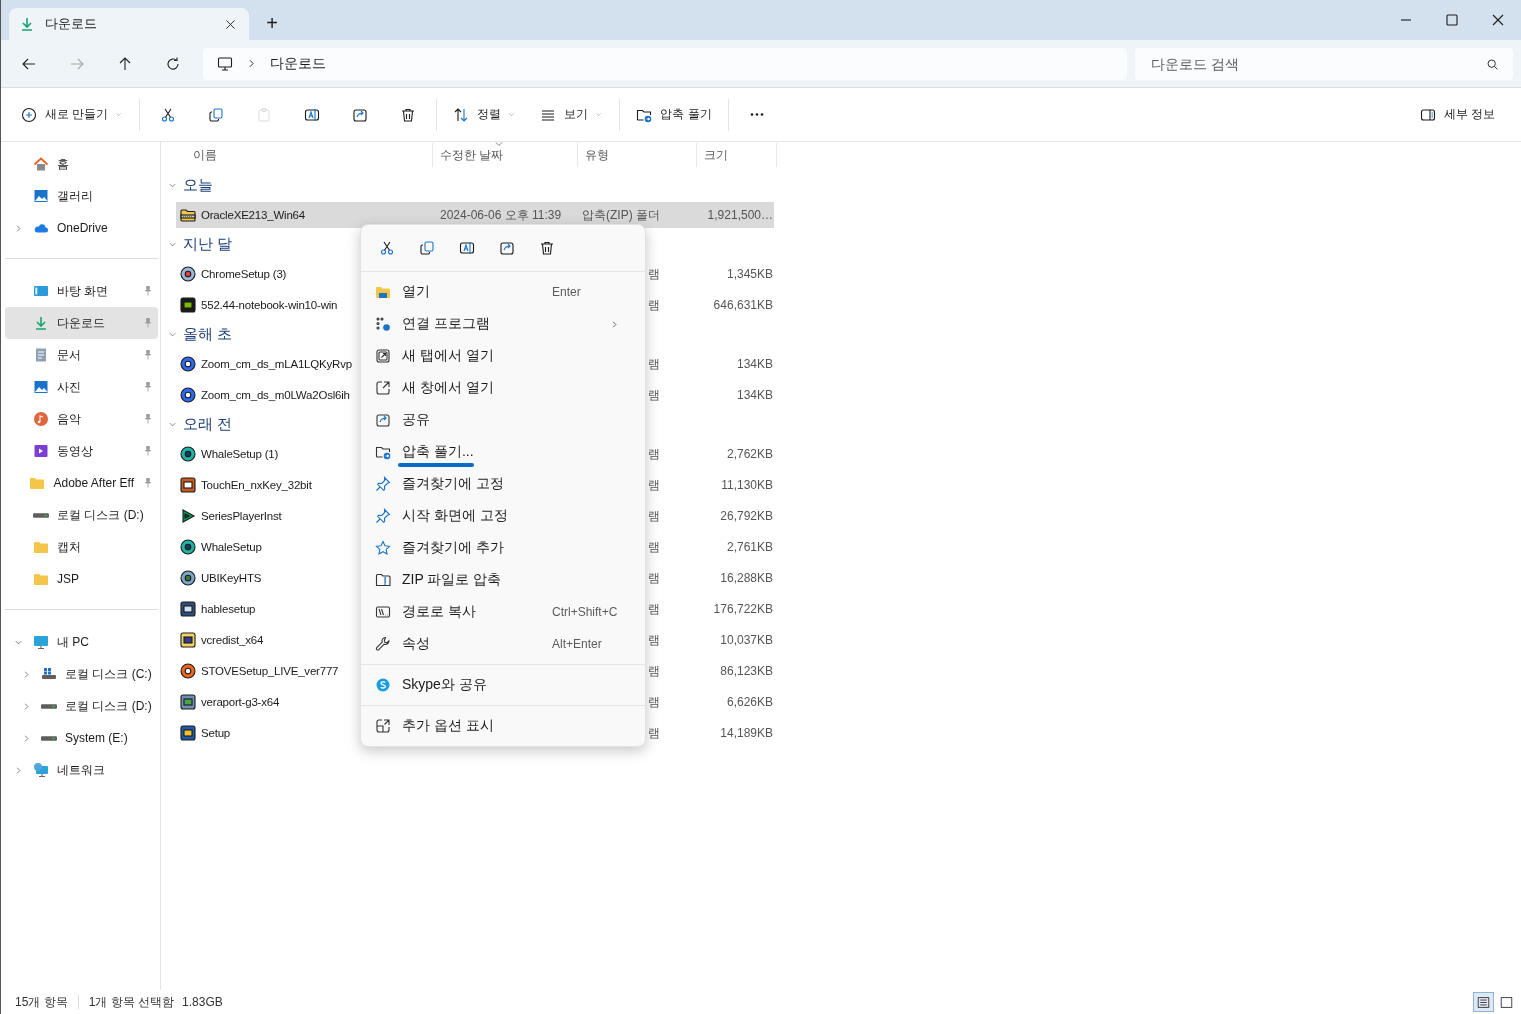 Image resolution: width=1521 pixels, height=1014 pixels. Describe the element at coordinates (41, 1002) in the screenshot. I see `item-count: 15개 항목` at that location.